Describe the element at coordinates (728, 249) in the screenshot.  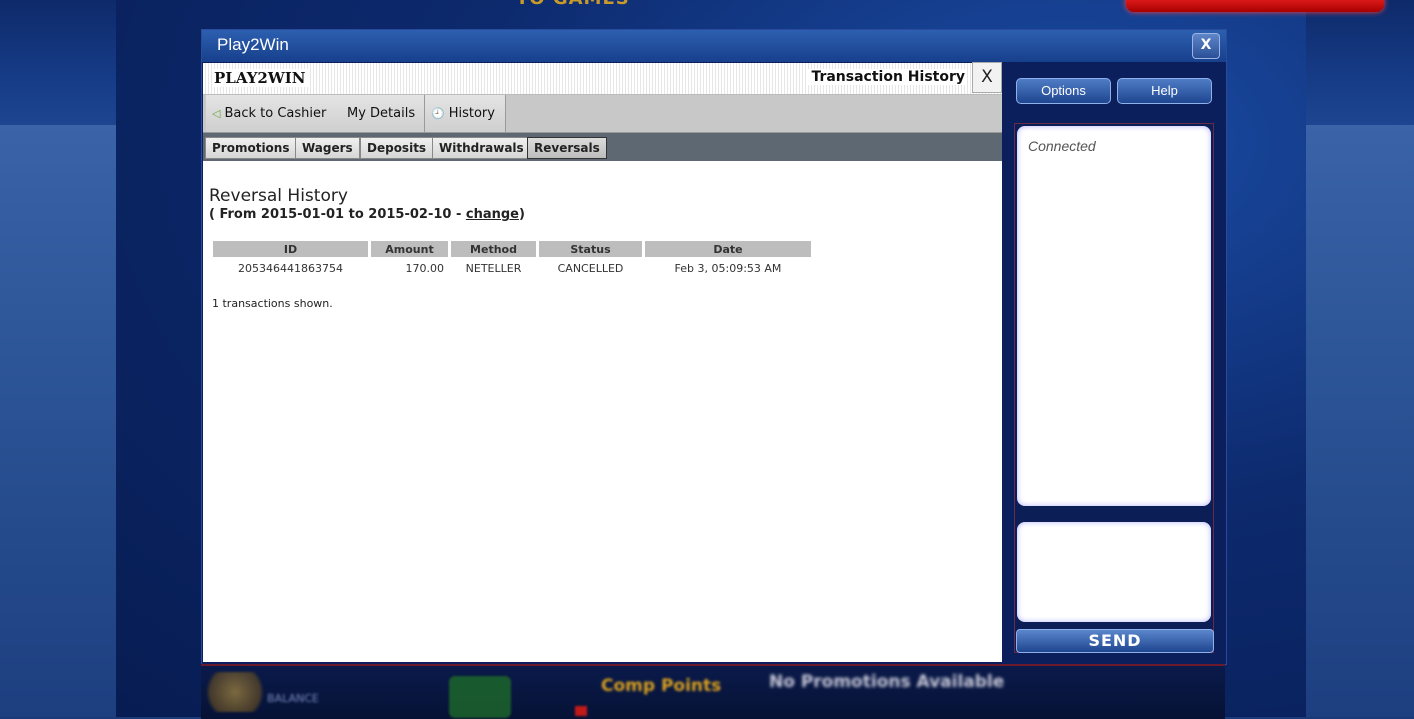
I see `column-header-date: Date` at that location.